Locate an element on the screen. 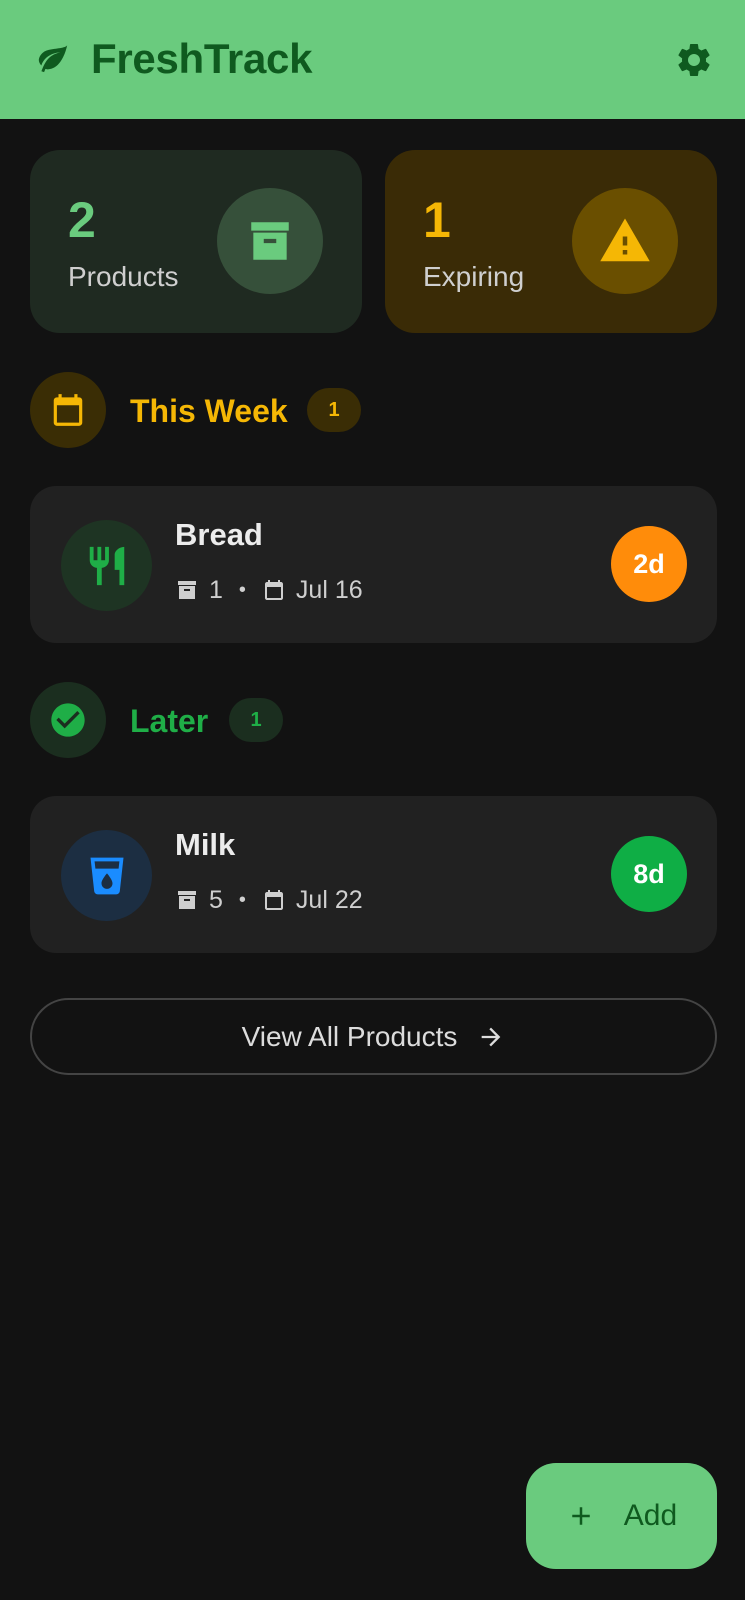 Image resolution: width=745 pixels, height=1600 pixels. products-icon-circle is located at coordinates (270, 241).